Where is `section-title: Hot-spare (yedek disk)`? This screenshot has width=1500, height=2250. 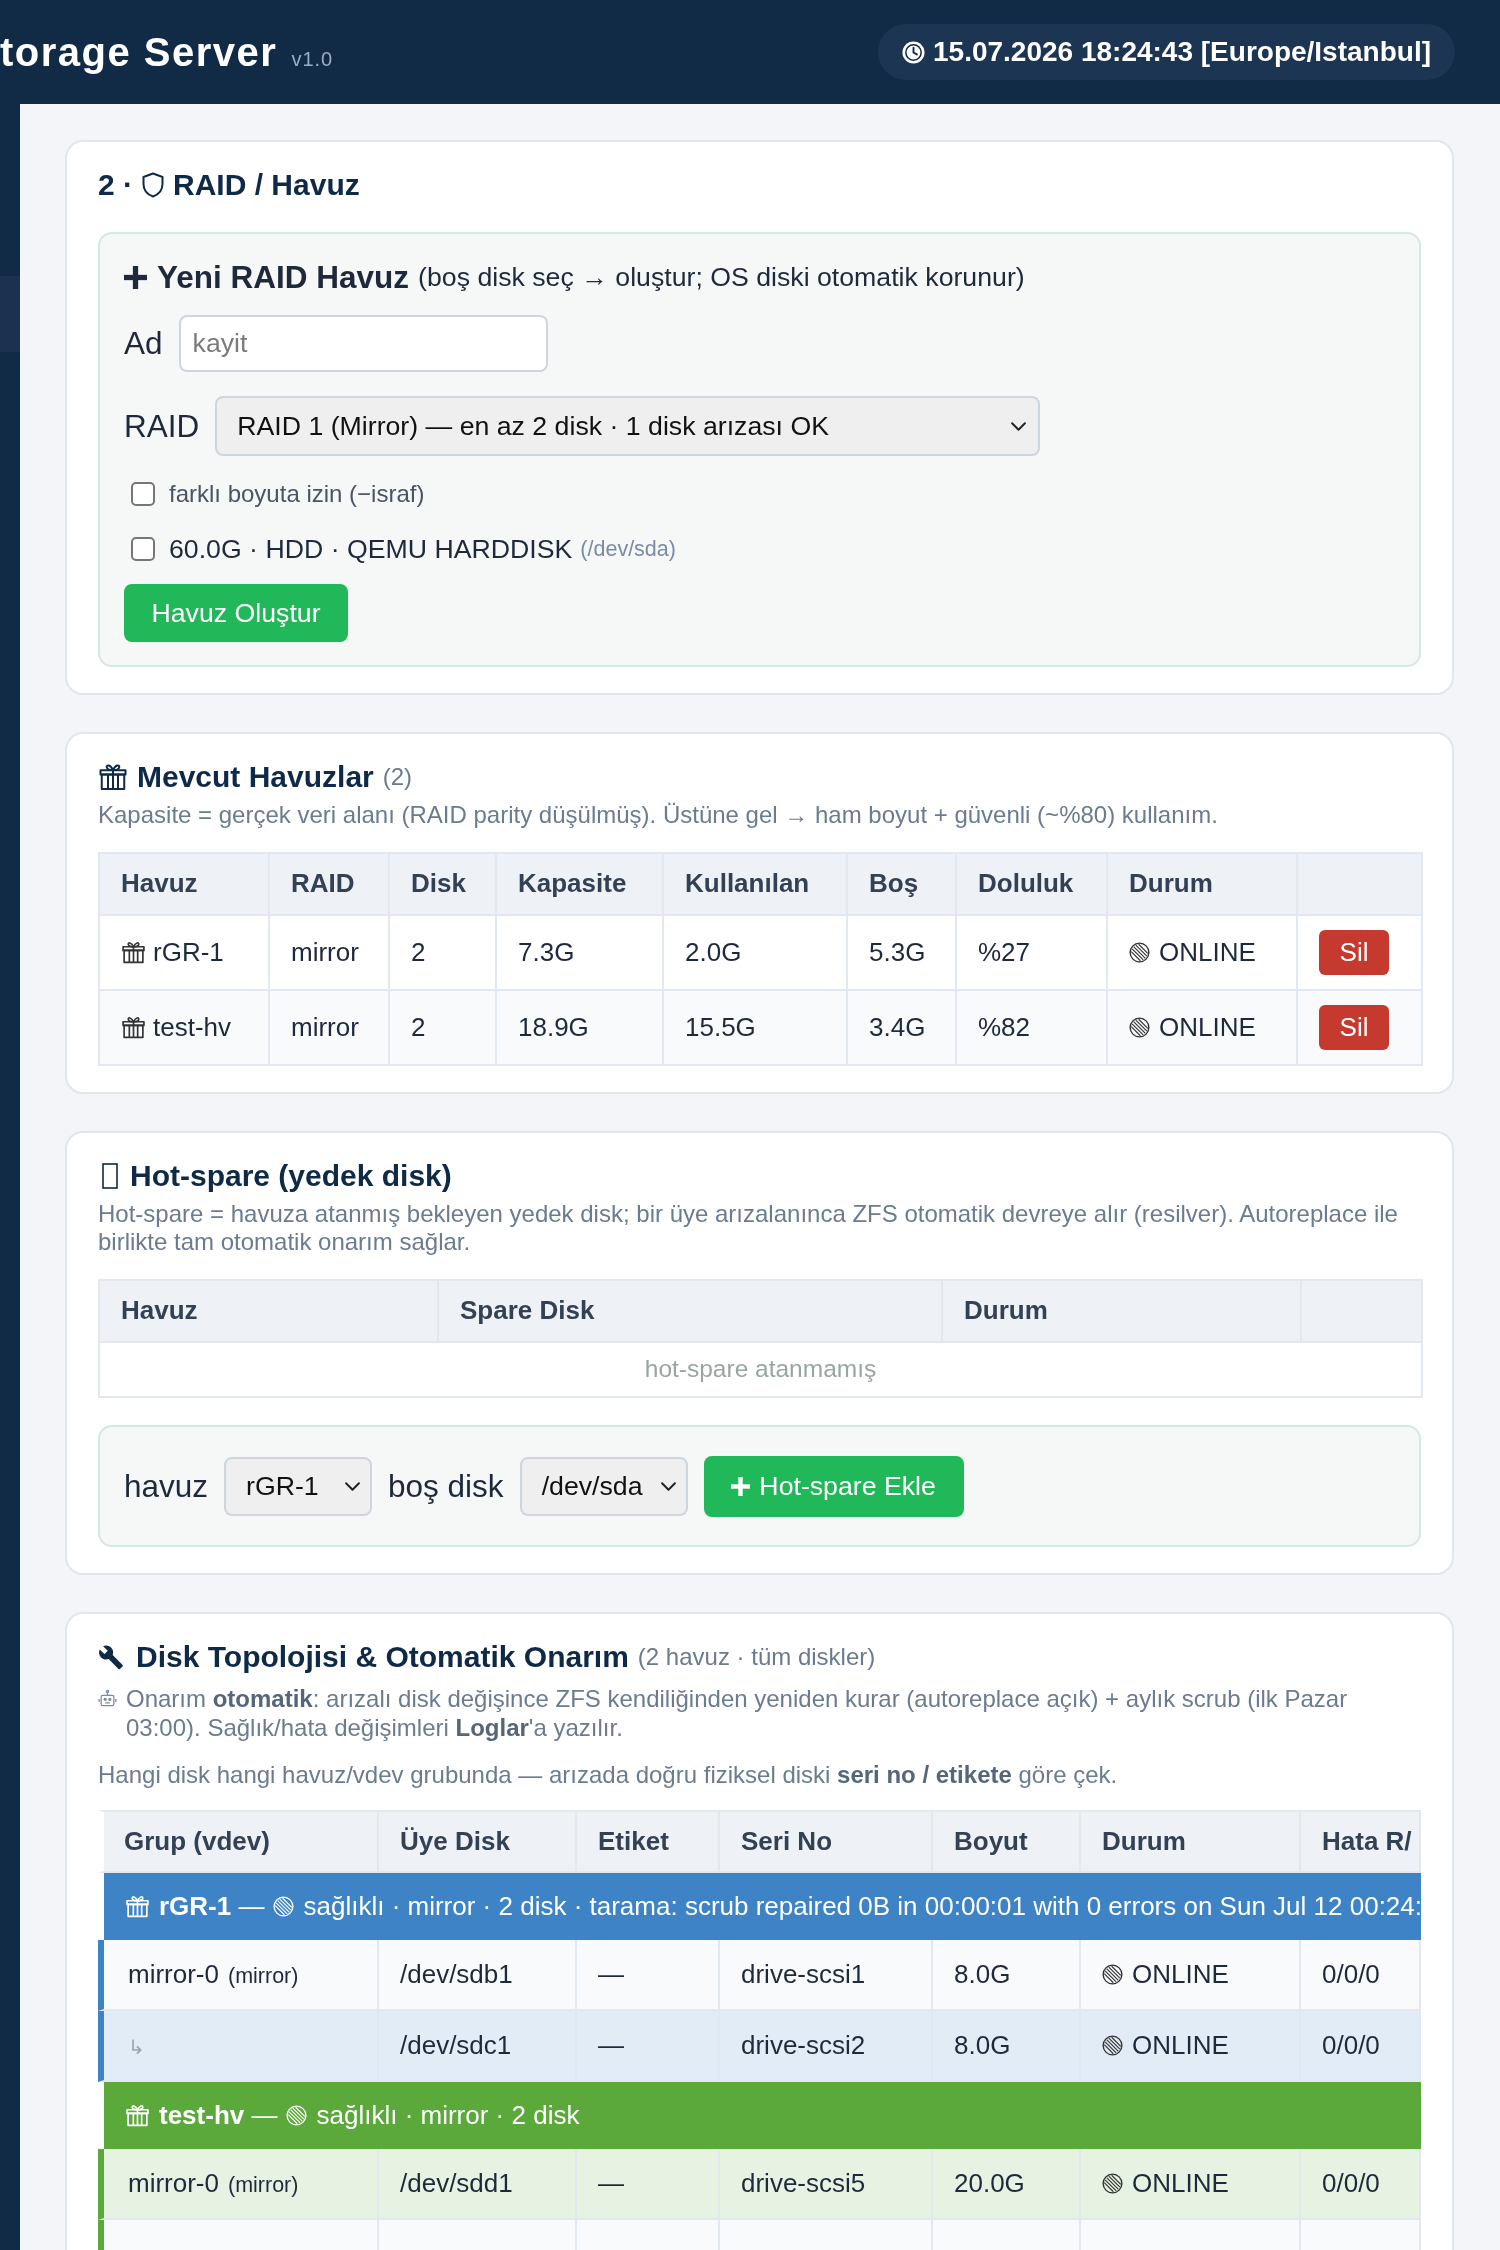
section-title: Hot-spare (yedek disk) is located at coordinates (291, 1175).